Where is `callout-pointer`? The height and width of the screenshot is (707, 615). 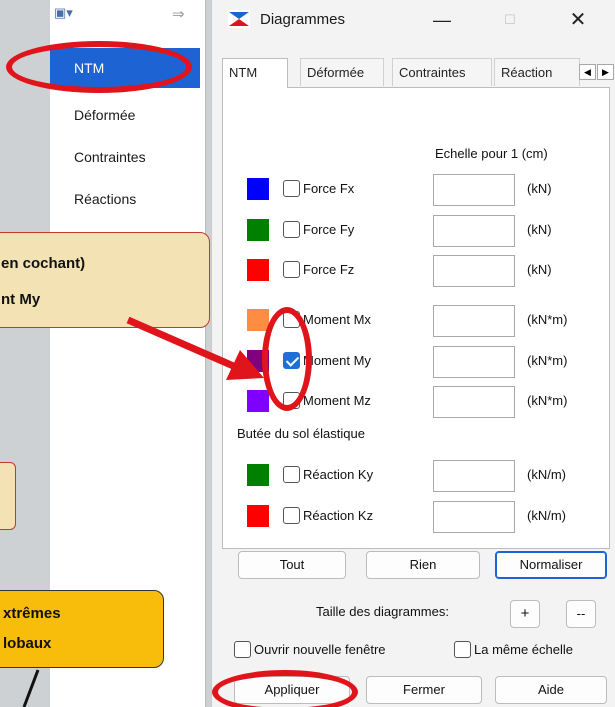 callout-pointer is located at coordinates (31, 688).